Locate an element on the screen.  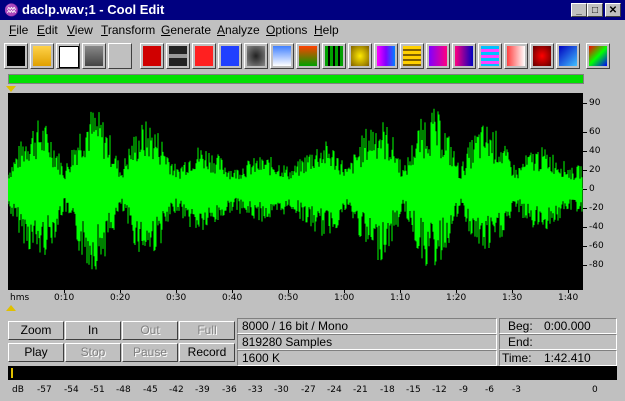
reverse-icon is located at coordinates (204, 56).